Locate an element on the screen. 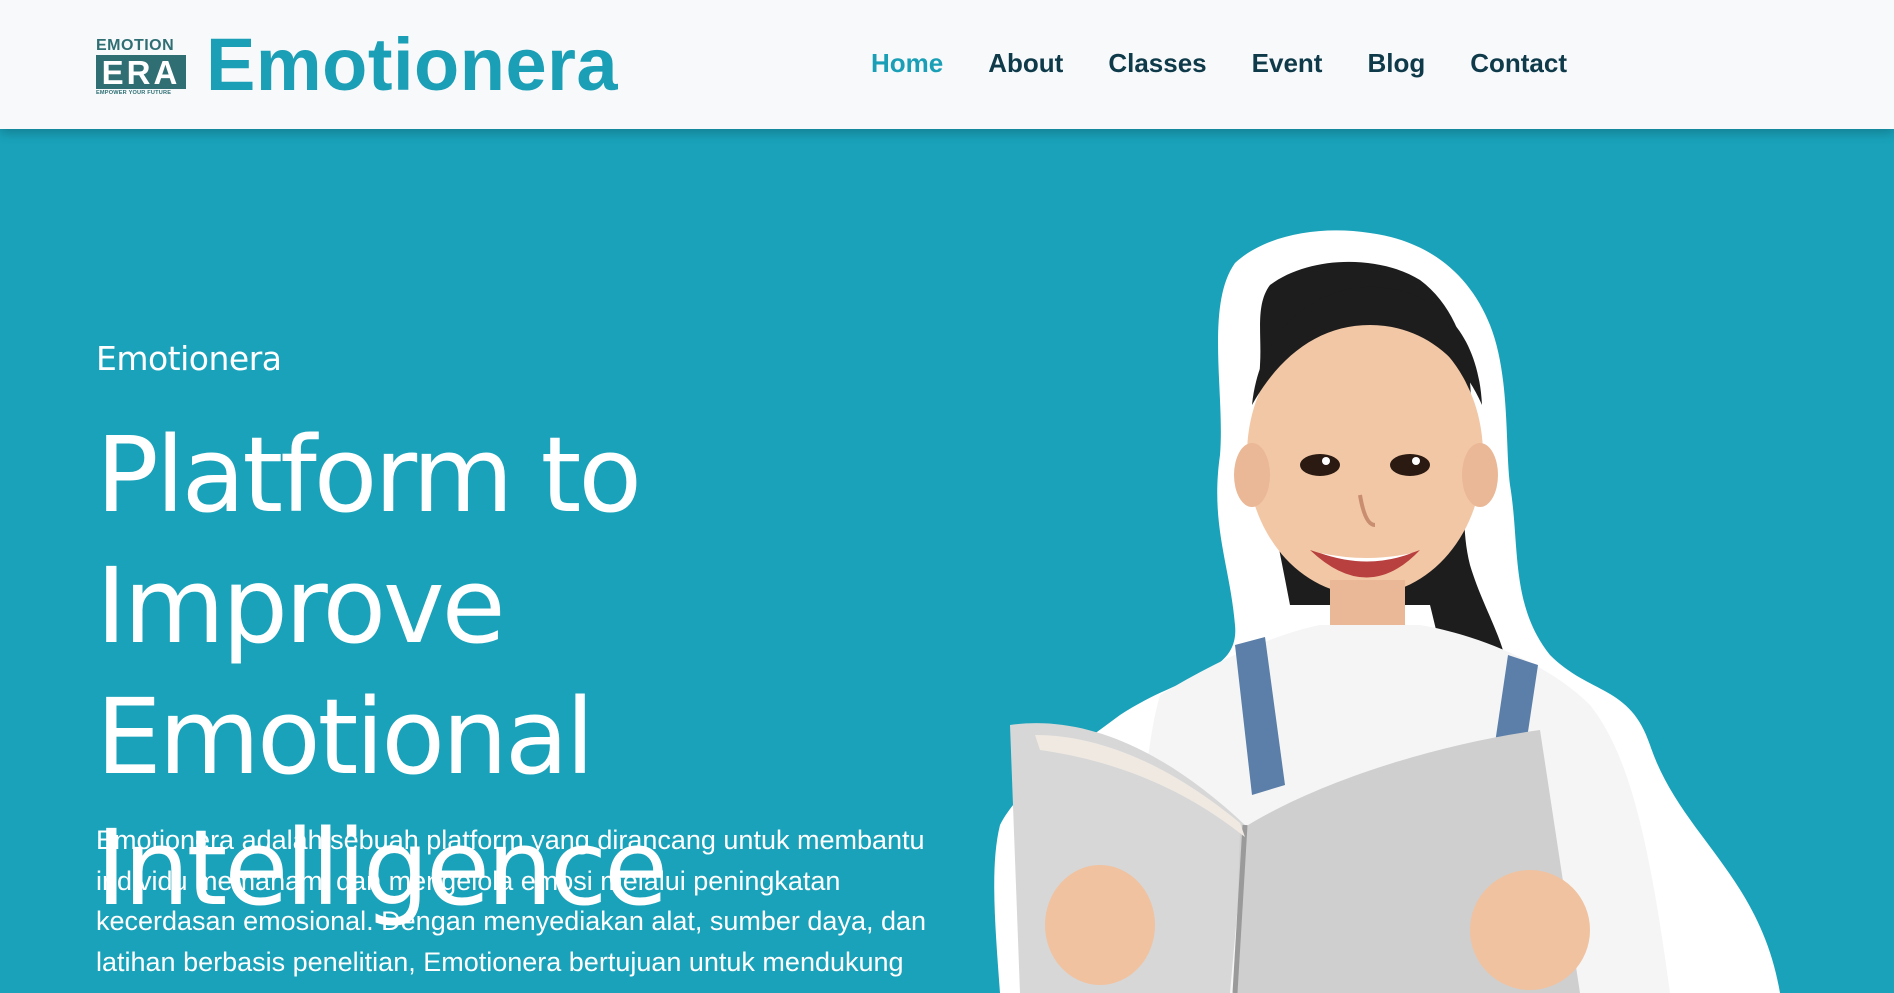 The width and height of the screenshot is (1894, 993). logo-era-mark: ERA is located at coordinates (141, 72).